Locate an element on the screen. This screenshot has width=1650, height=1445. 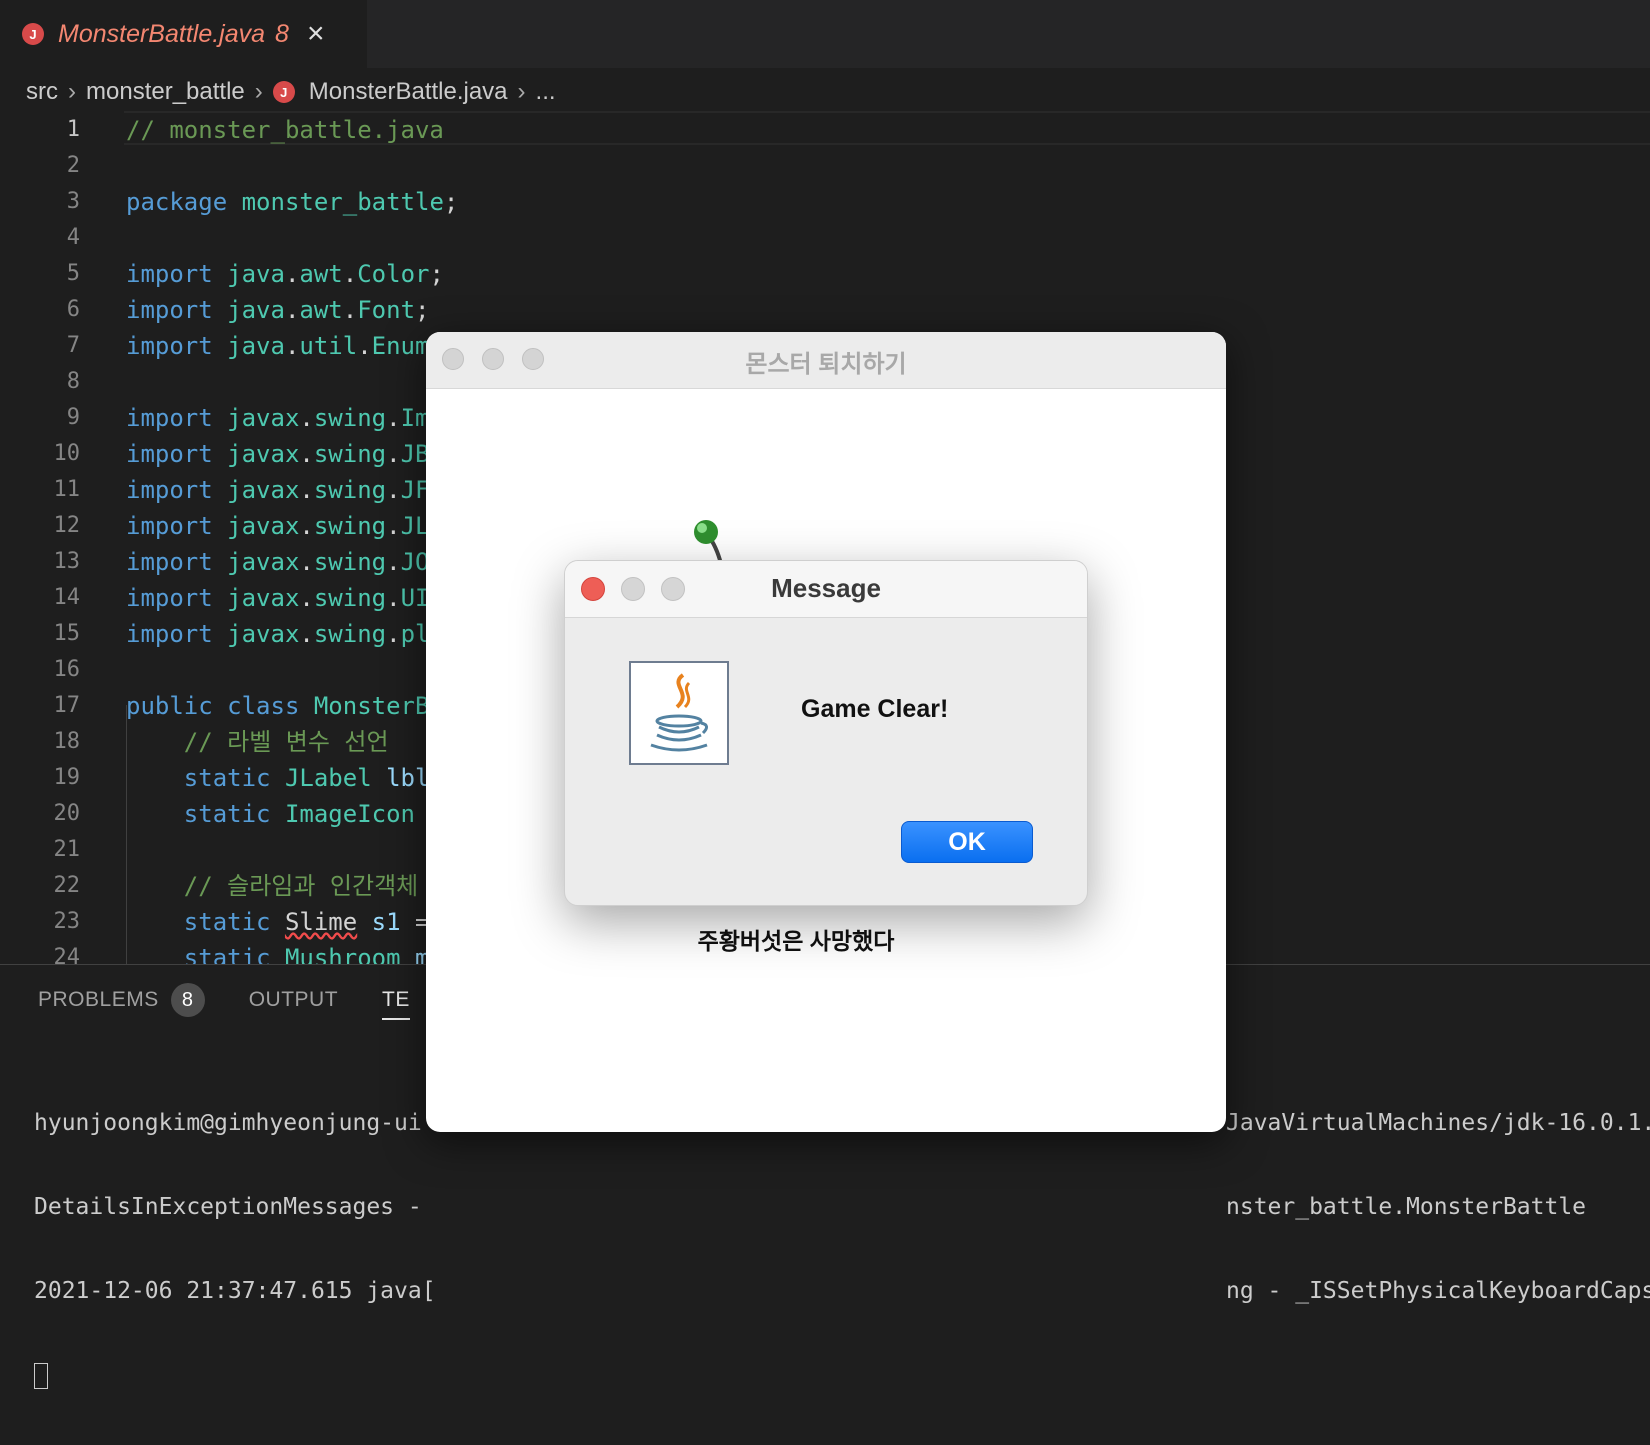
terminal-line: hyunjoongkim@gimhyeonjung-ui is located at coordinates (228, 1123).